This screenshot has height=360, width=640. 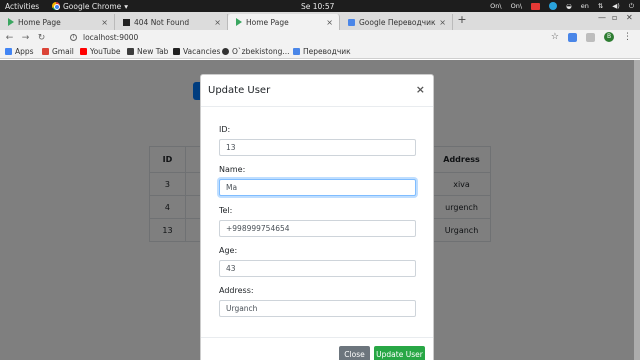 I want to click on youtube-icon, so click(x=83, y=51).